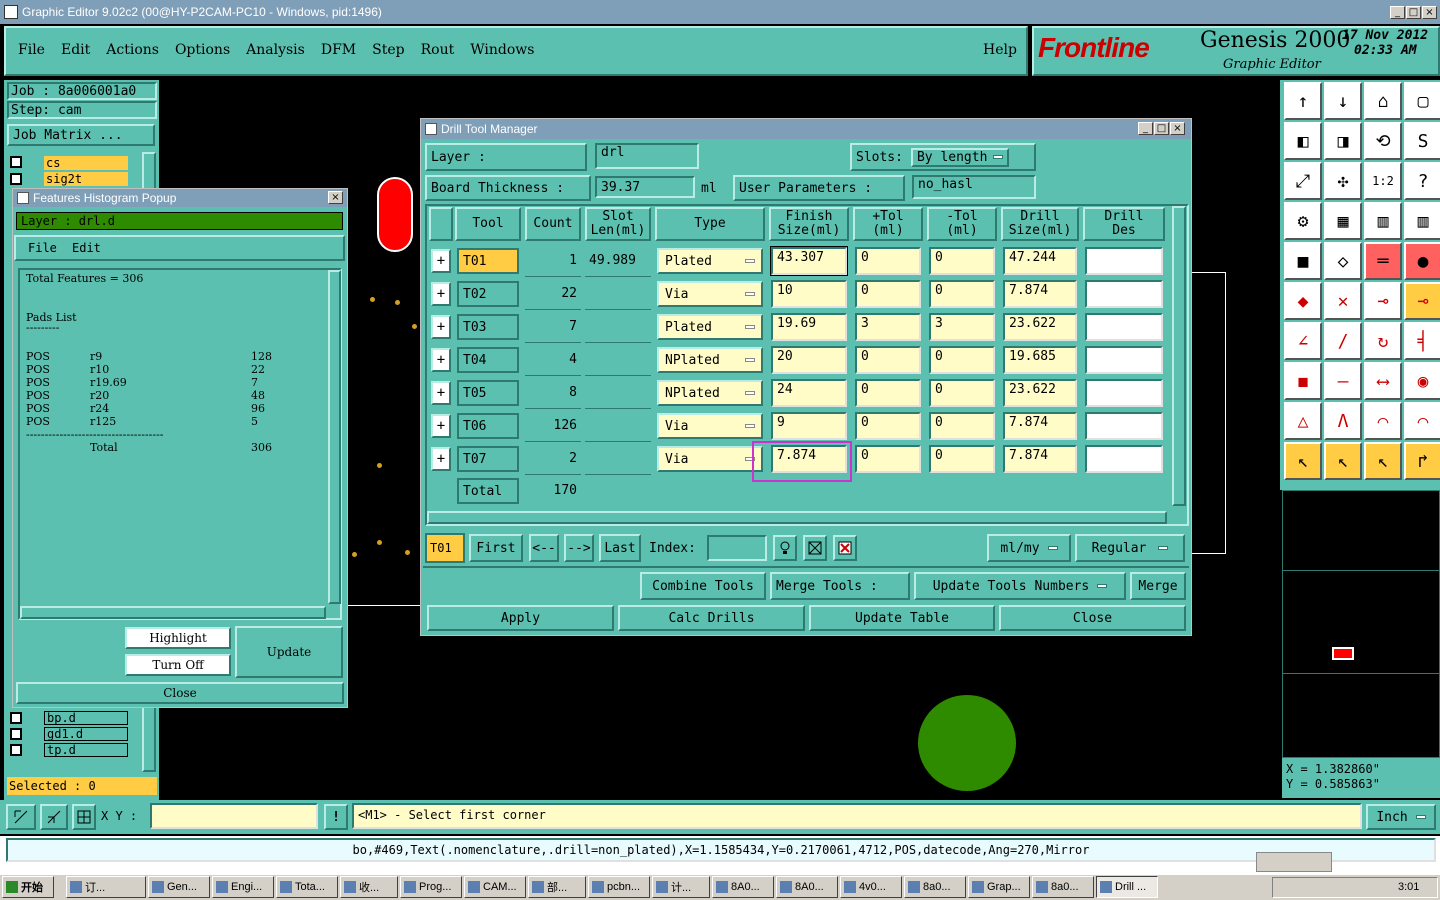 This screenshot has width=1440, height=900. What do you see at coordinates (335, 197) in the screenshot?
I see `histogram-close-icon: ×` at bounding box center [335, 197].